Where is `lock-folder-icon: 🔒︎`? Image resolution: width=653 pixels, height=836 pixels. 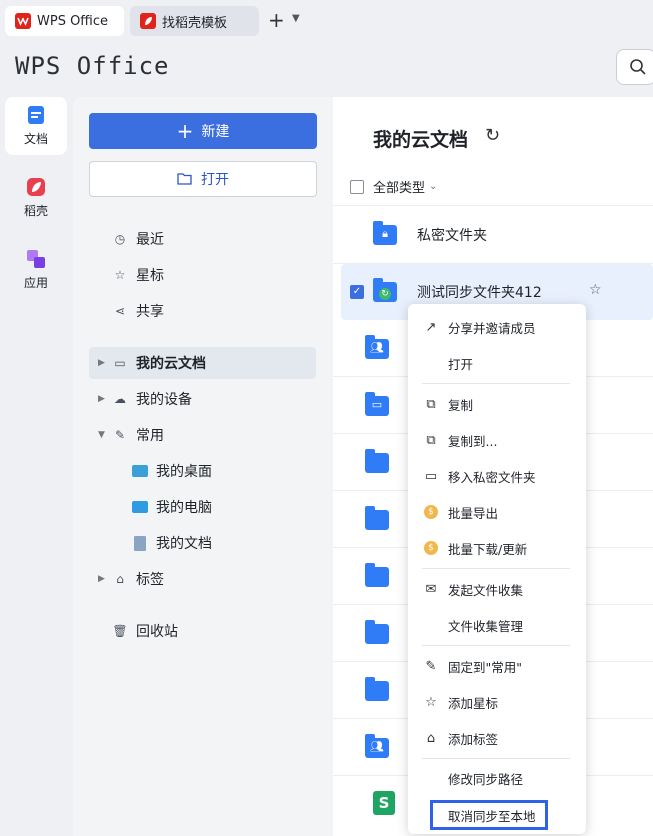 lock-folder-icon: 🔒︎ is located at coordinates (385, 233).